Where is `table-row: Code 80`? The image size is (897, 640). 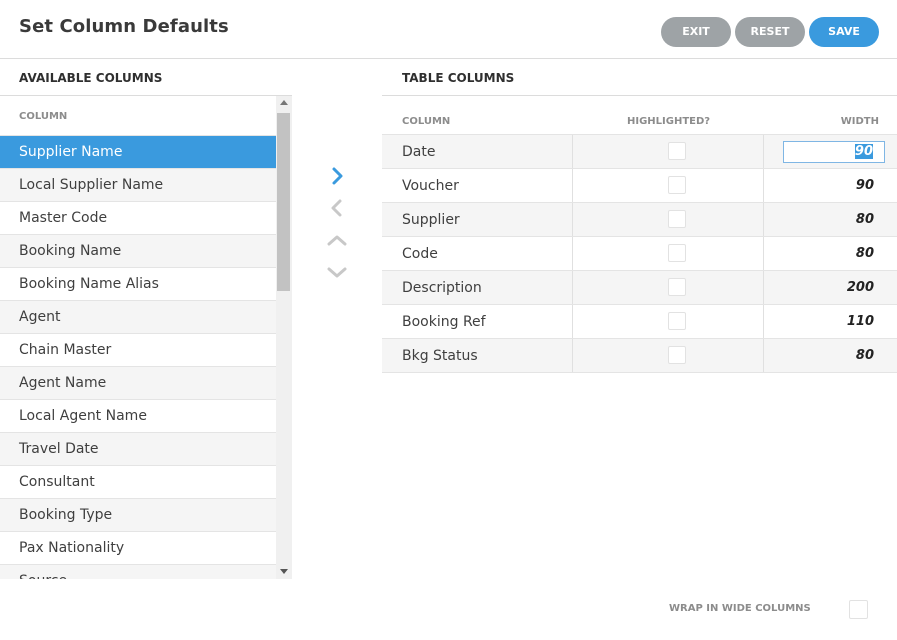
table-row: Code 80 is located at coordinates (639, 254).